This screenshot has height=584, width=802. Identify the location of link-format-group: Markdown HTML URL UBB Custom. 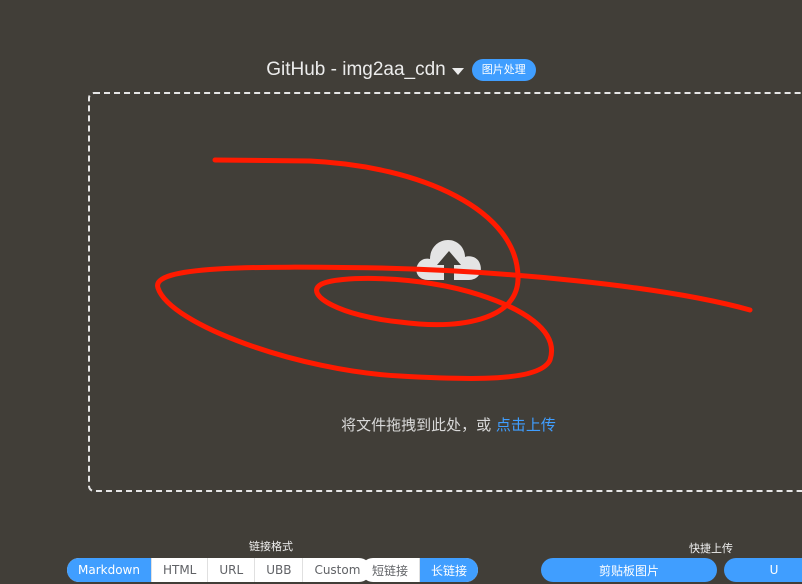
(219, 570).